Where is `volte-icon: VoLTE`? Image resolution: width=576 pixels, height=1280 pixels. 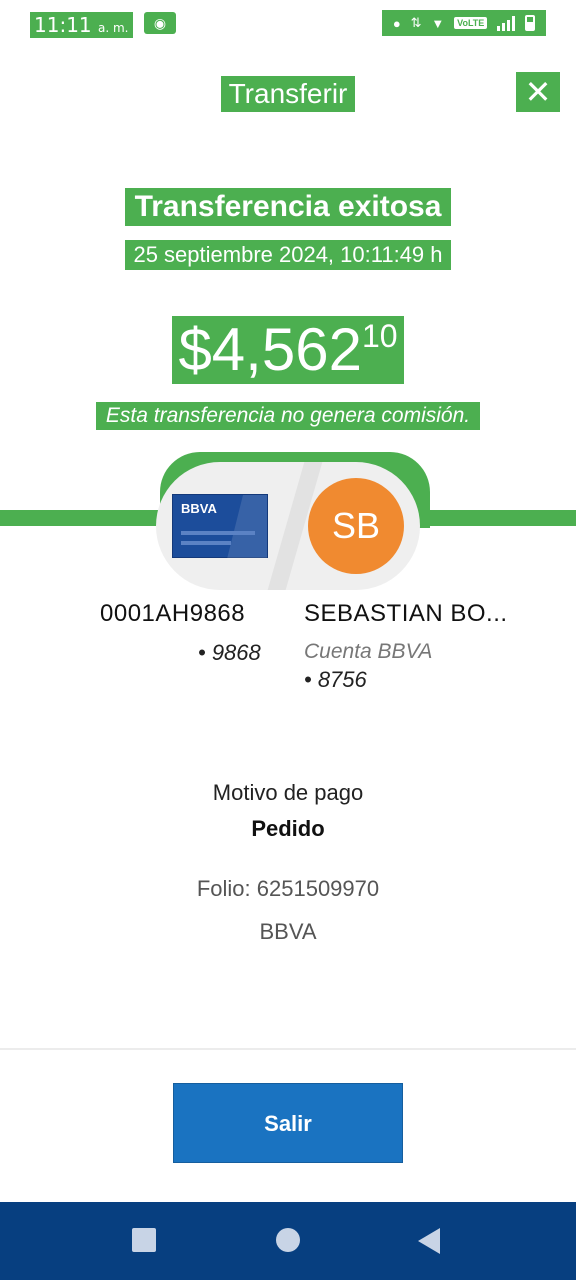
volte-icon: VoLTE is located at coordinates (471, 23).